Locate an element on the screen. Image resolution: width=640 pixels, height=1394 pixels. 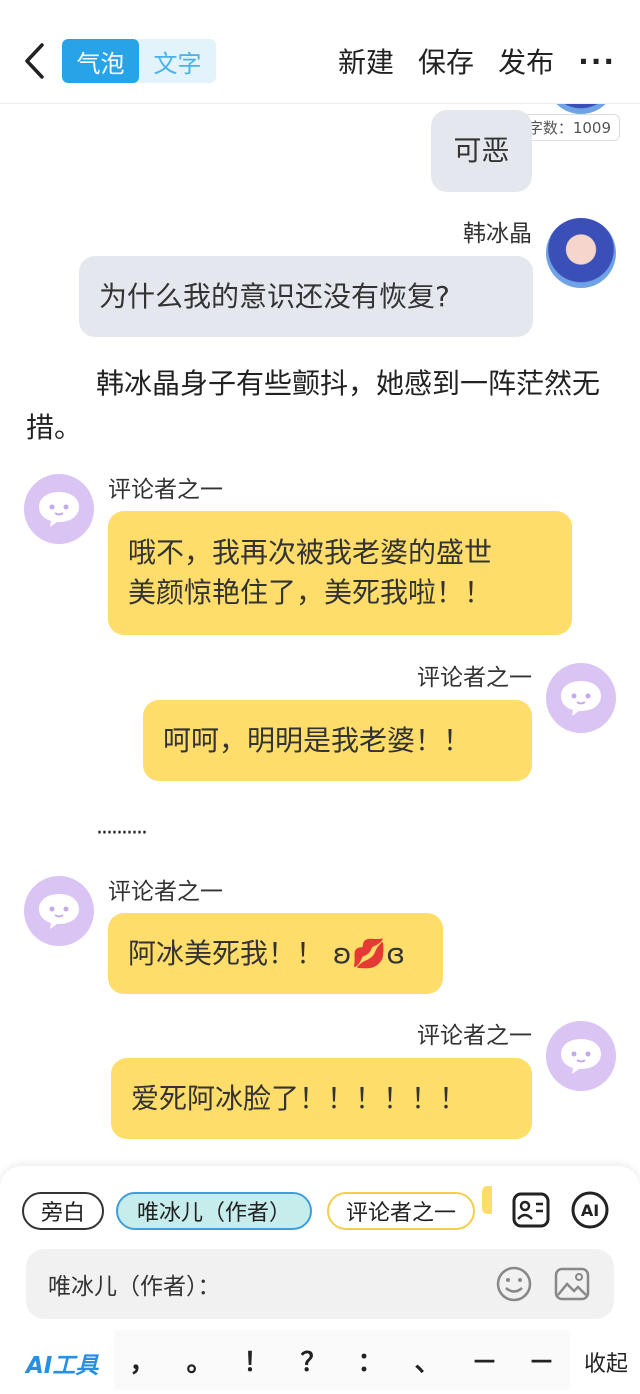
narration-text: 韩冰晶身子有些颤抖，她感到一阵茫然无措。 is located at coordinates (321, 406).